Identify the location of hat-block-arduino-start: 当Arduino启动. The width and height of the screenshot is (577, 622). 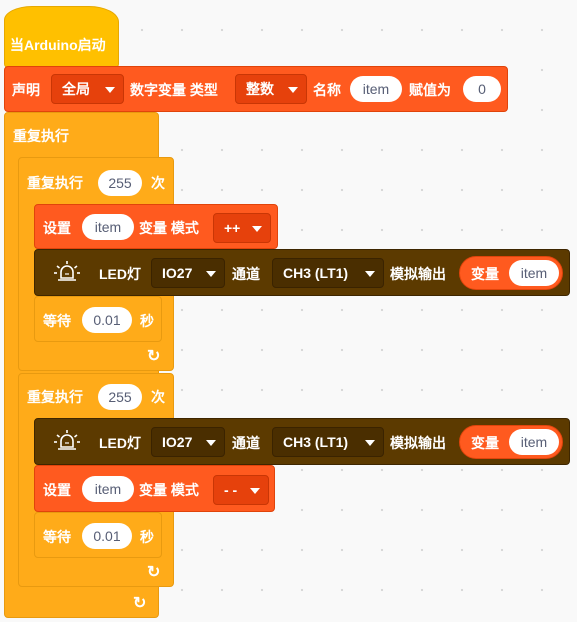
(61, 37).